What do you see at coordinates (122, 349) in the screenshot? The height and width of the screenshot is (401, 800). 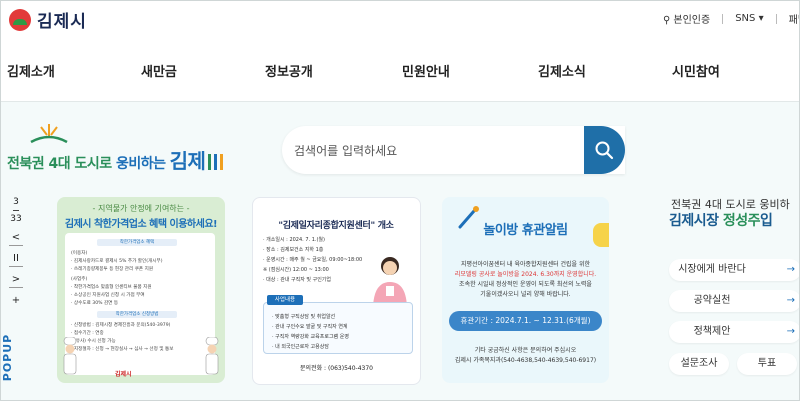 I see `card-line: · 지정절차 : 신청 → 현장실사 → 심사 → 선정 및 통보` at bounding box center [122, 349].